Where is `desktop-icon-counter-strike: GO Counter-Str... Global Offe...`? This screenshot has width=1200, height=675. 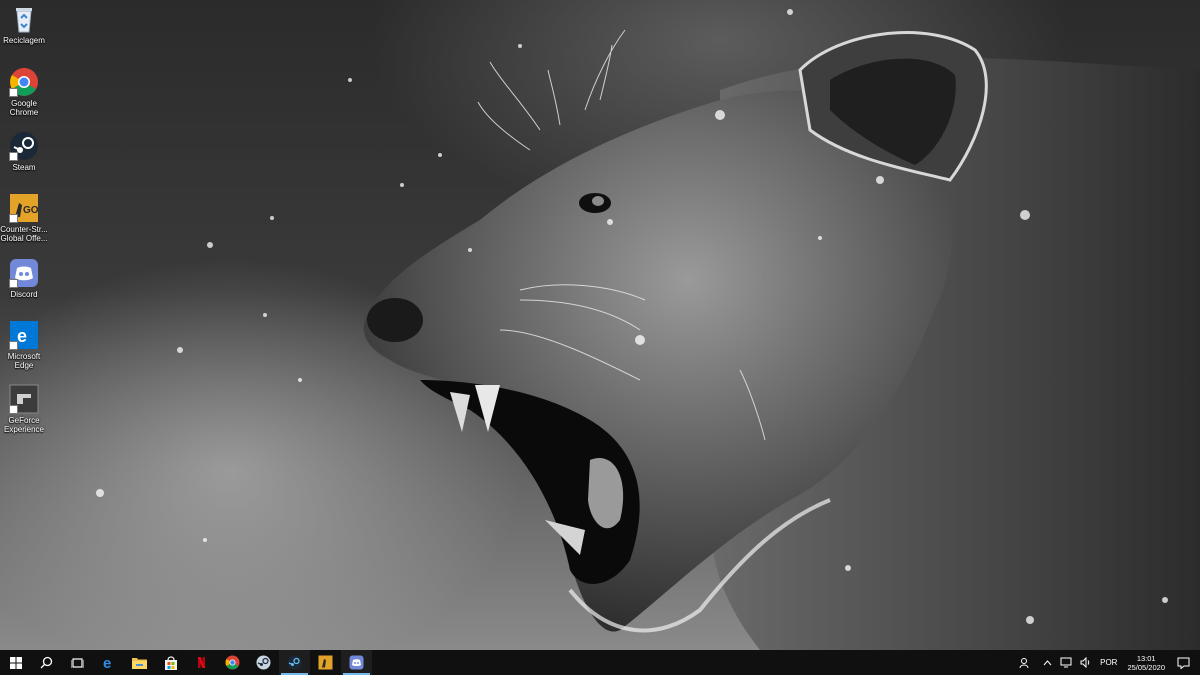 desktop-icon-counter-strike: GO Counter-Str... Global Offe... is located at coordinates (24, 218).